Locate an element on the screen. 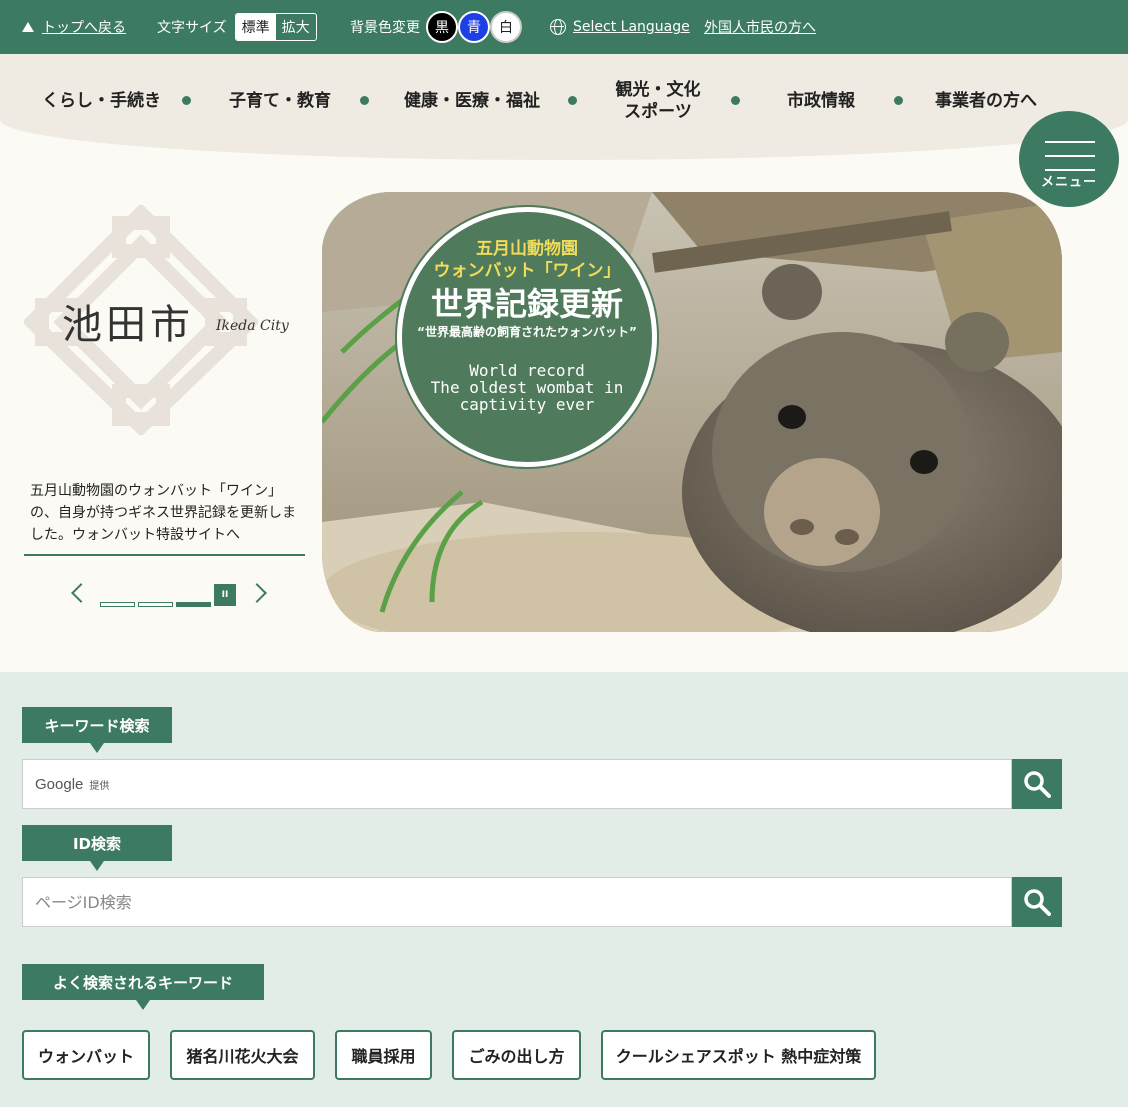 The width and height of the screenshot is (1128, 1107). id-search-label: ID検索 is located at coordinates (97, 848).